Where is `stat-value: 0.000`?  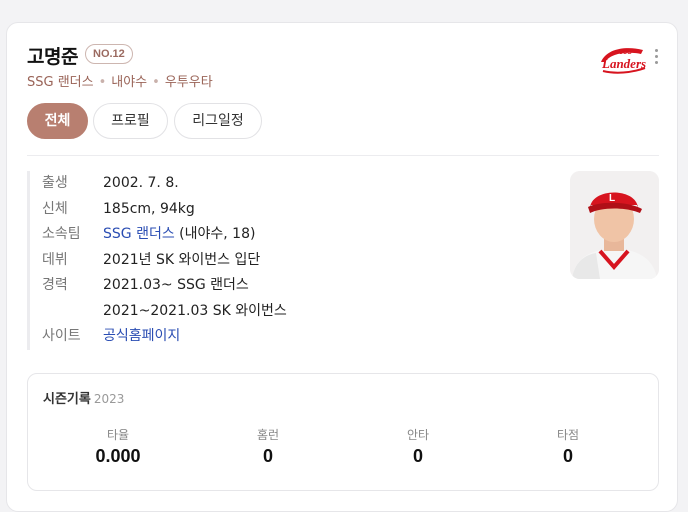 stat-value: 0.000 is located at coordinates (118, 456).